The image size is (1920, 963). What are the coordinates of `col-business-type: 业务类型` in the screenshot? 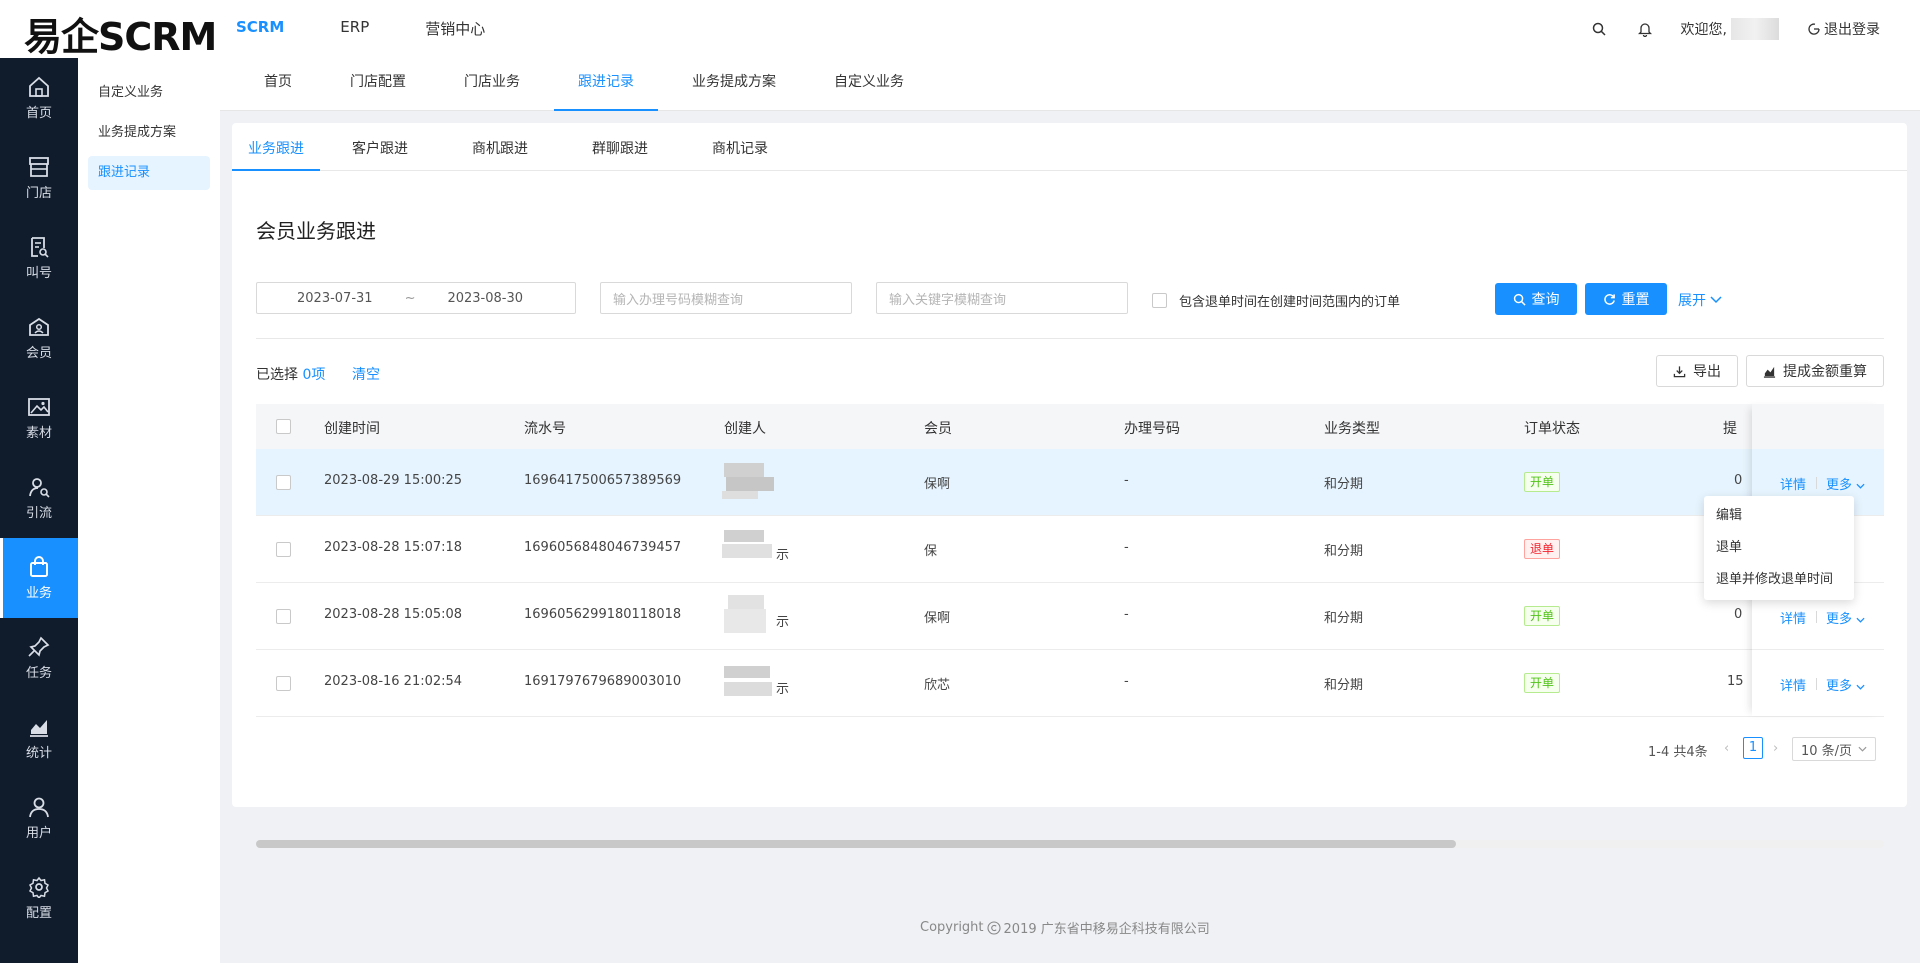 It's located at (1352, 429).